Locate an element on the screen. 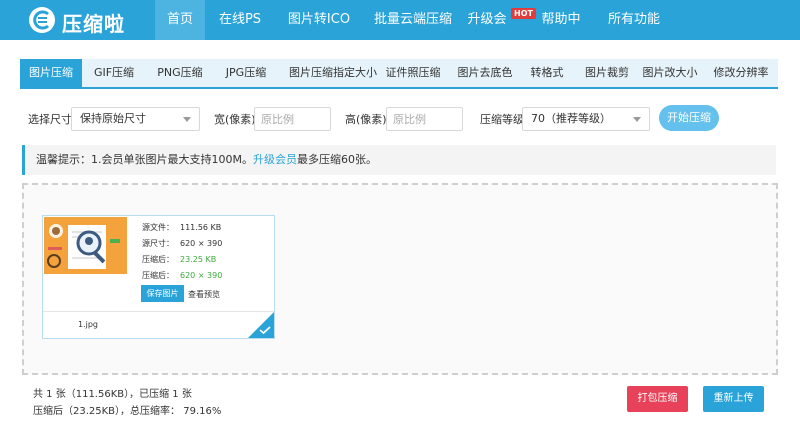 Image resolution: width=800 pixels, height=433 pixels. thumbnail-illustration is located at coordinates (85, 245).